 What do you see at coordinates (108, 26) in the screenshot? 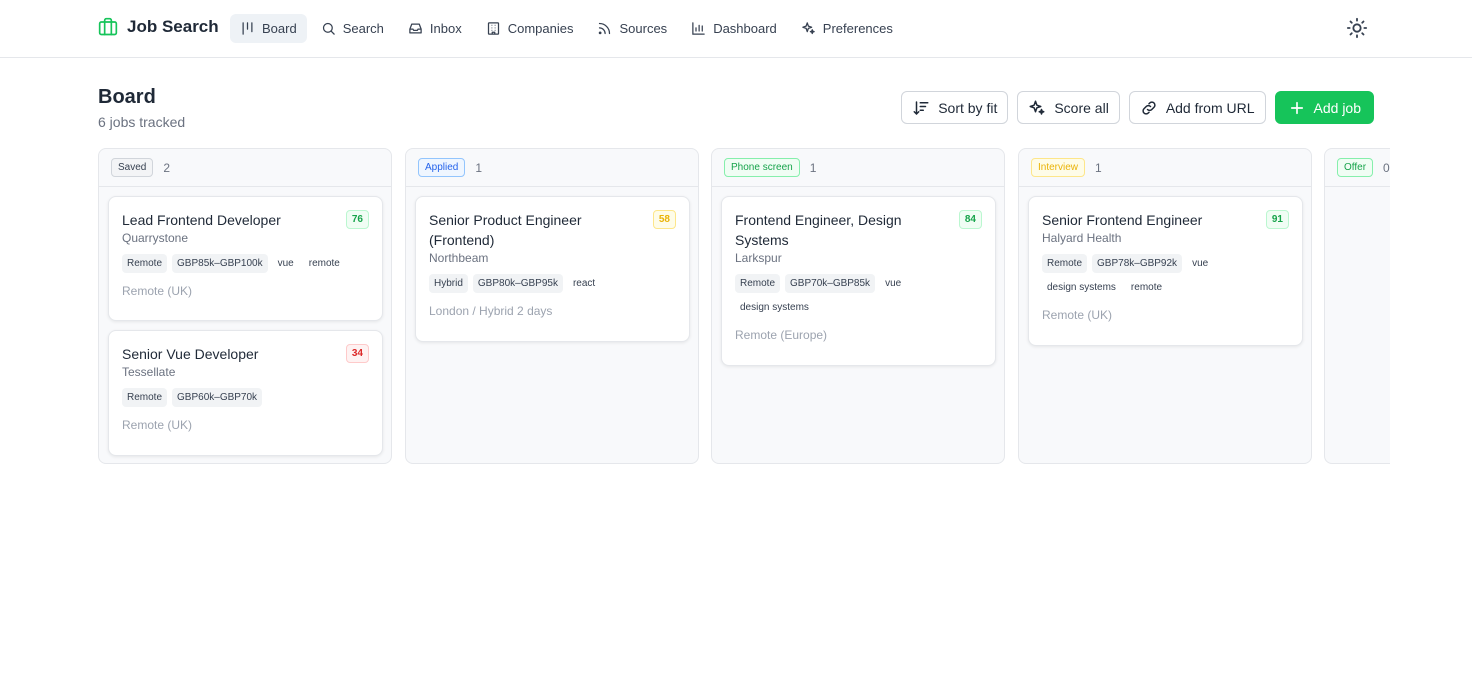
I see `briefcase-icon` at bounding box center [108, 26].